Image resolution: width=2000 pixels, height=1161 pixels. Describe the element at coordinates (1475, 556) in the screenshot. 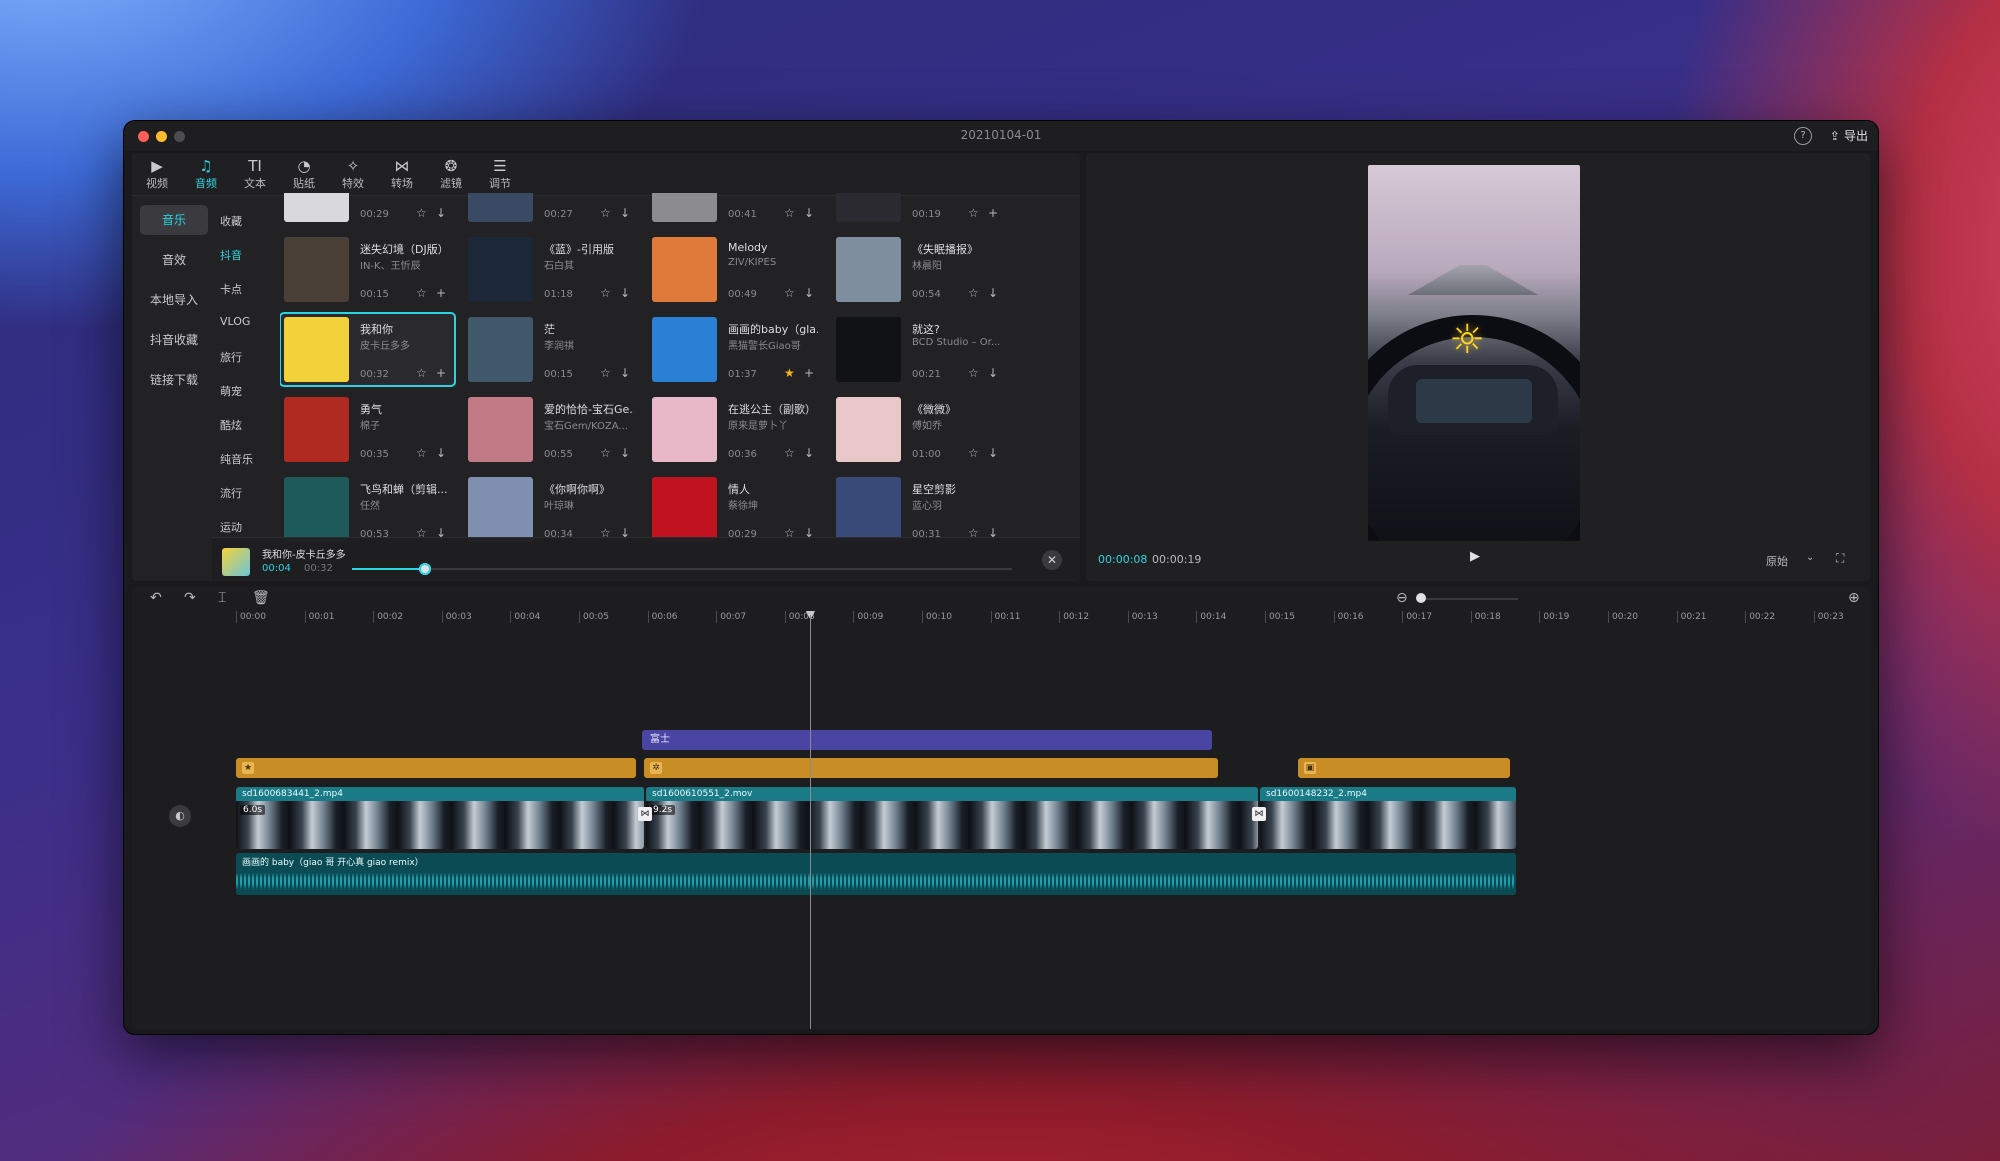

I see `play-button: ▶` at that location.